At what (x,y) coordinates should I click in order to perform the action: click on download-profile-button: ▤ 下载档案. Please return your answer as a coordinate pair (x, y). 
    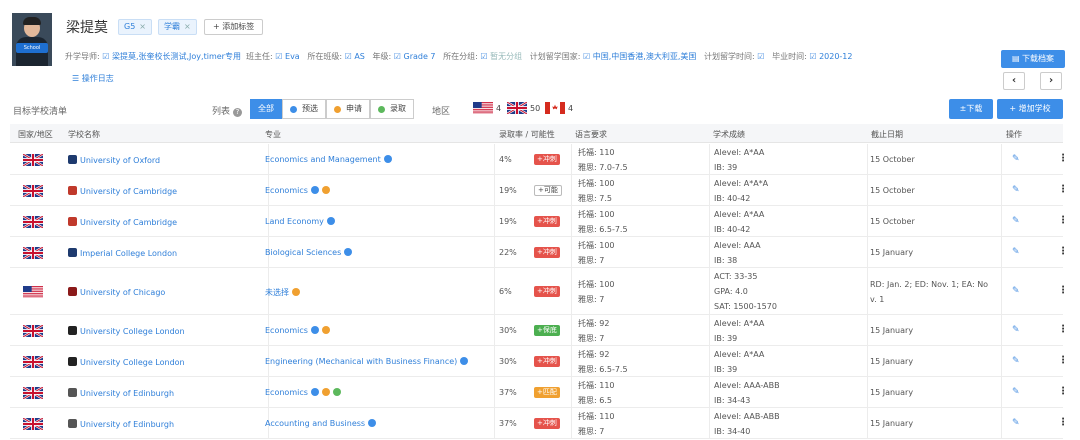
    Looking at the image, I should click on (1033, 59).